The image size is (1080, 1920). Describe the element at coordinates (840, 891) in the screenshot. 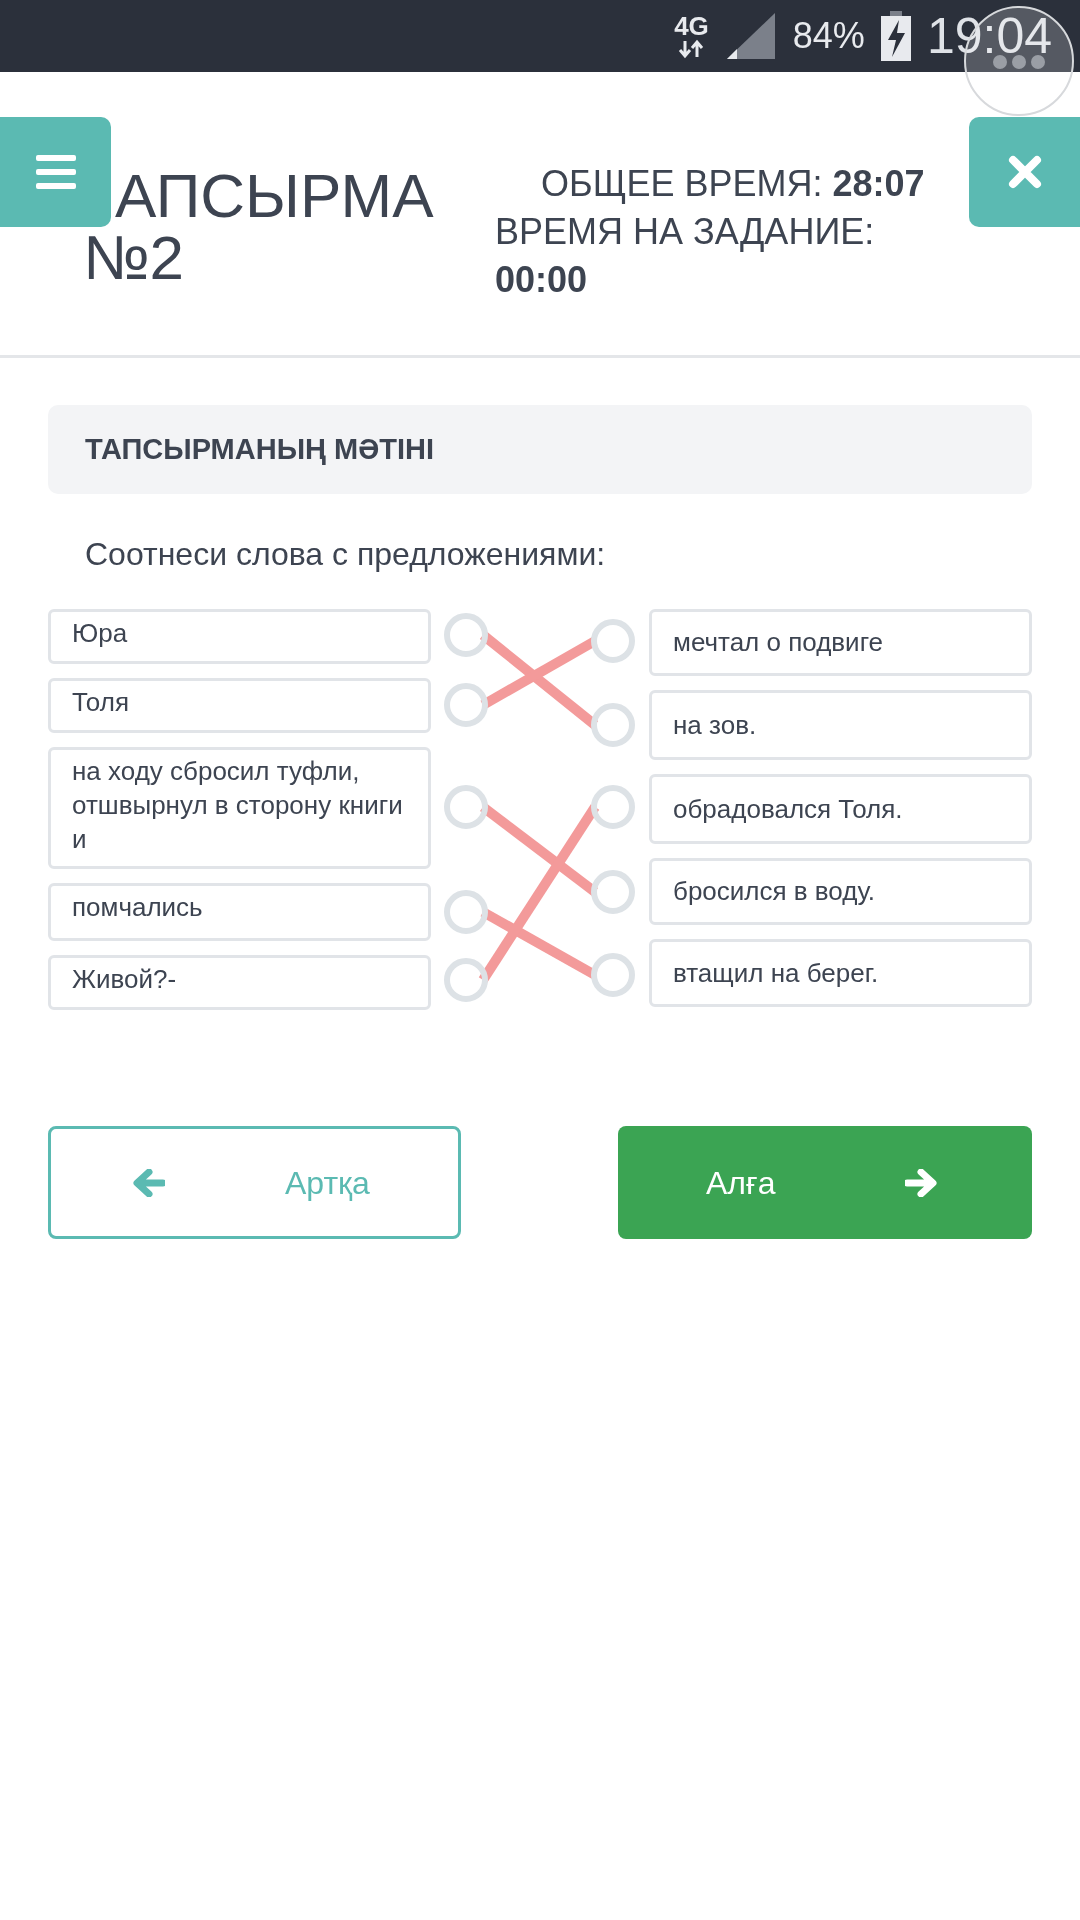

I see `sentence-card: бросился в воду.` at that location.